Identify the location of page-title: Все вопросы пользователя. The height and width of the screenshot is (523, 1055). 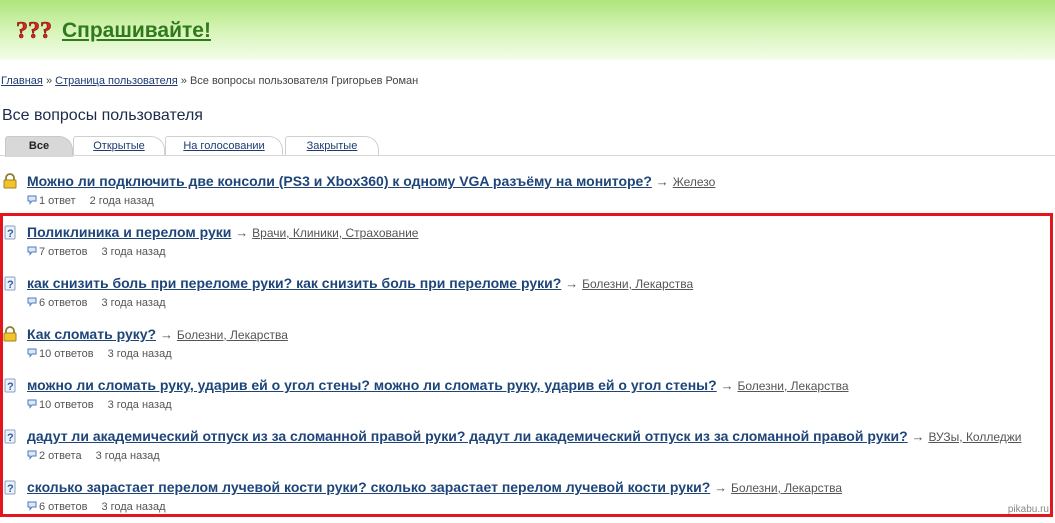
(102, 115).